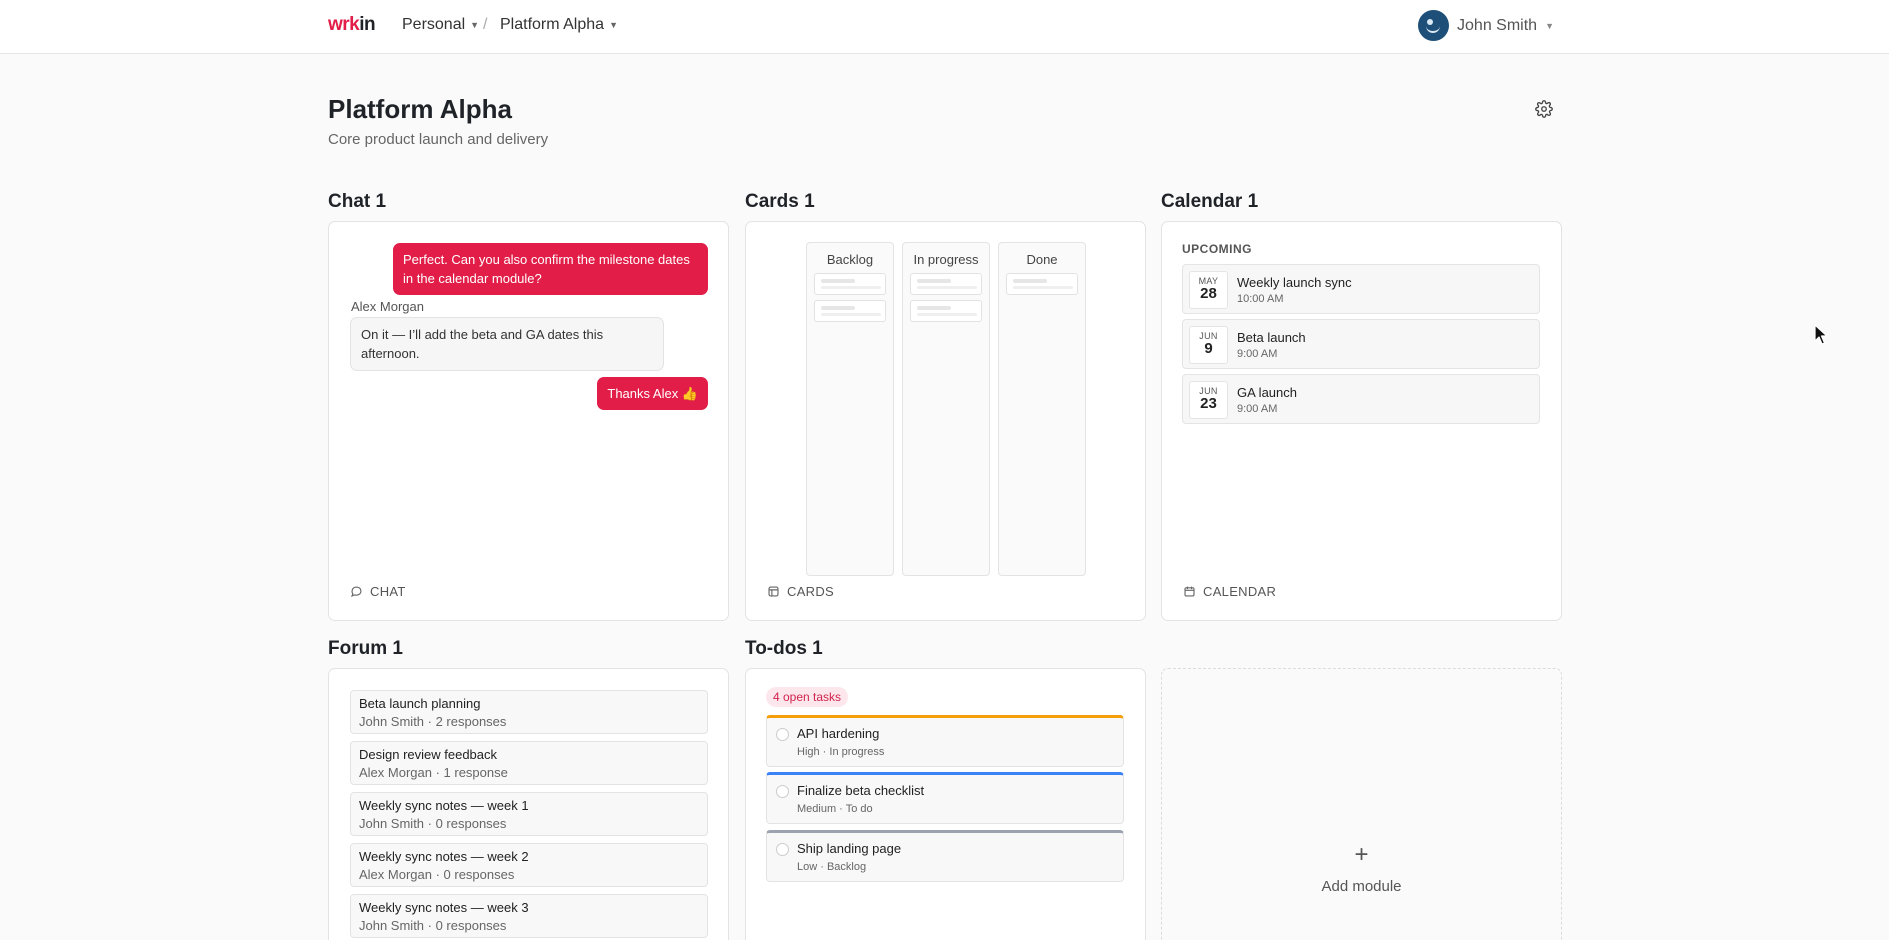 This screenshot has height=940, width=1889. I want to click on gear-icon, so click(1544, 109).